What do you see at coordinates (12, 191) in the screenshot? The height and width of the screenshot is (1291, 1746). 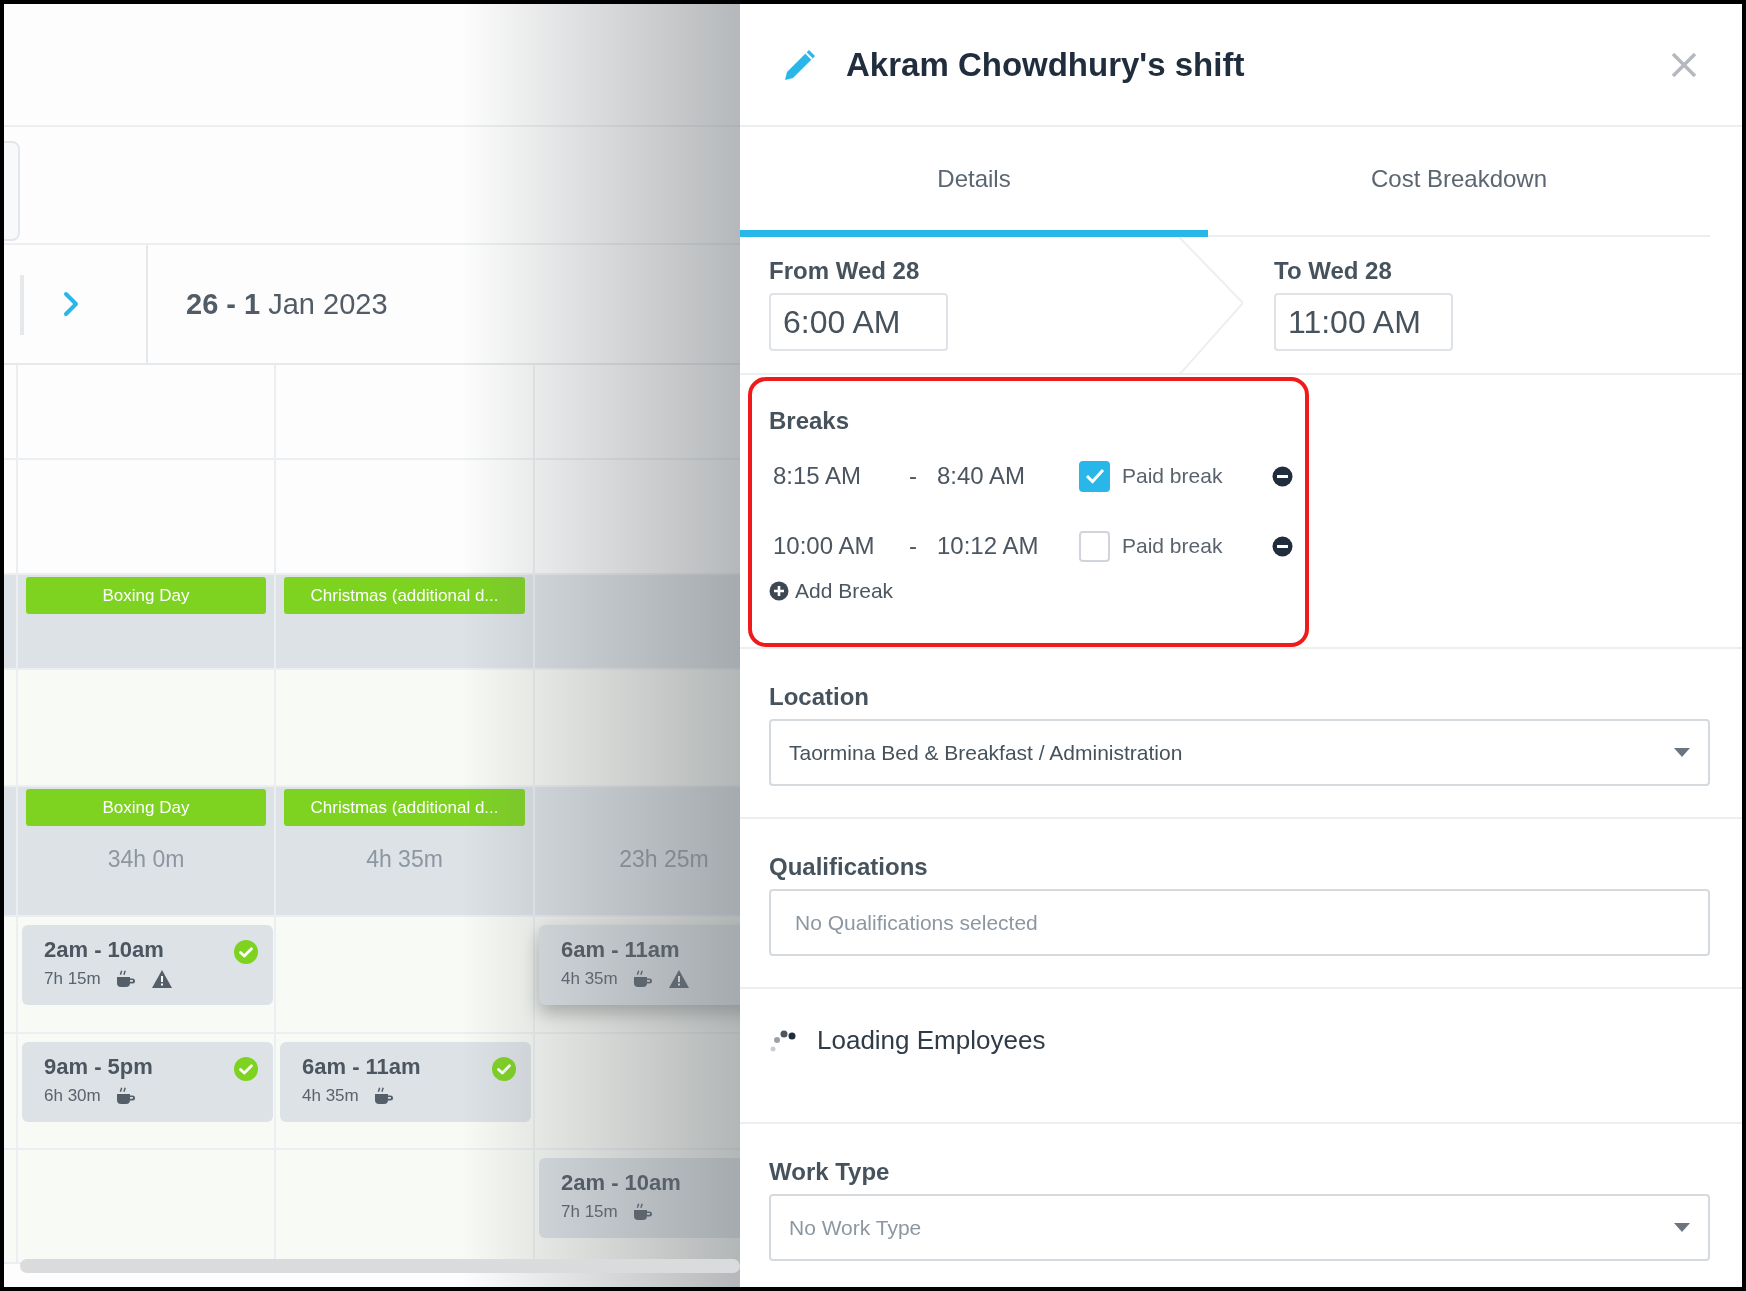 I see `toolbar-button` at bounding box center [12, 191].